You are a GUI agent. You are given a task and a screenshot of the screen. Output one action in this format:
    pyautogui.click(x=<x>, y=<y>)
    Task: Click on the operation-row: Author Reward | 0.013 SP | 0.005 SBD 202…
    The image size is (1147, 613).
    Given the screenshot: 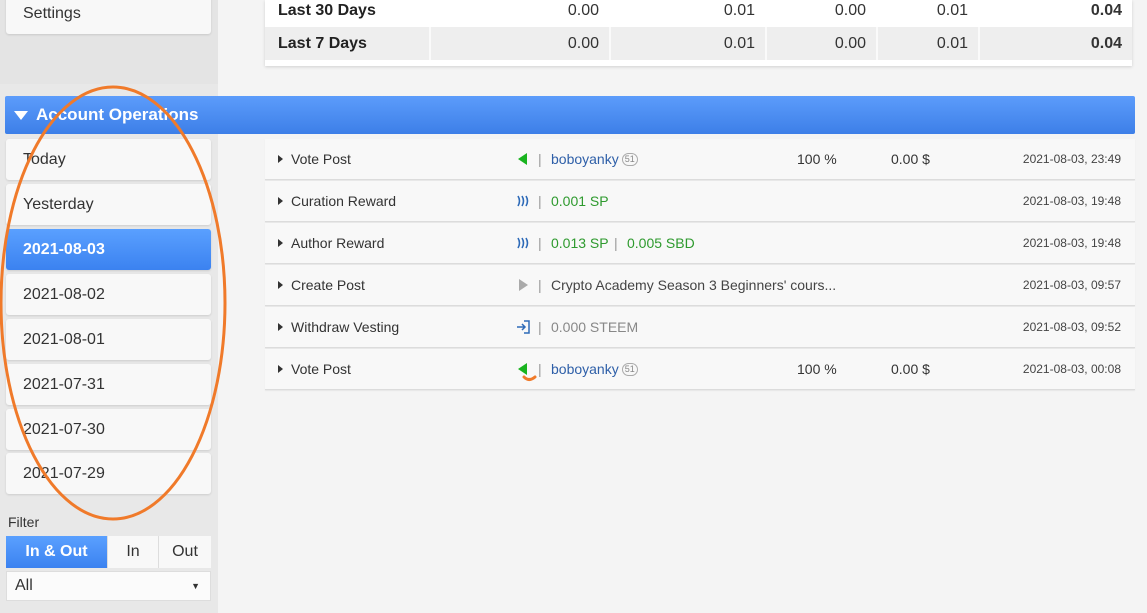 What is the action you would take?
    pyautogui.click(x=700, y=243)
    